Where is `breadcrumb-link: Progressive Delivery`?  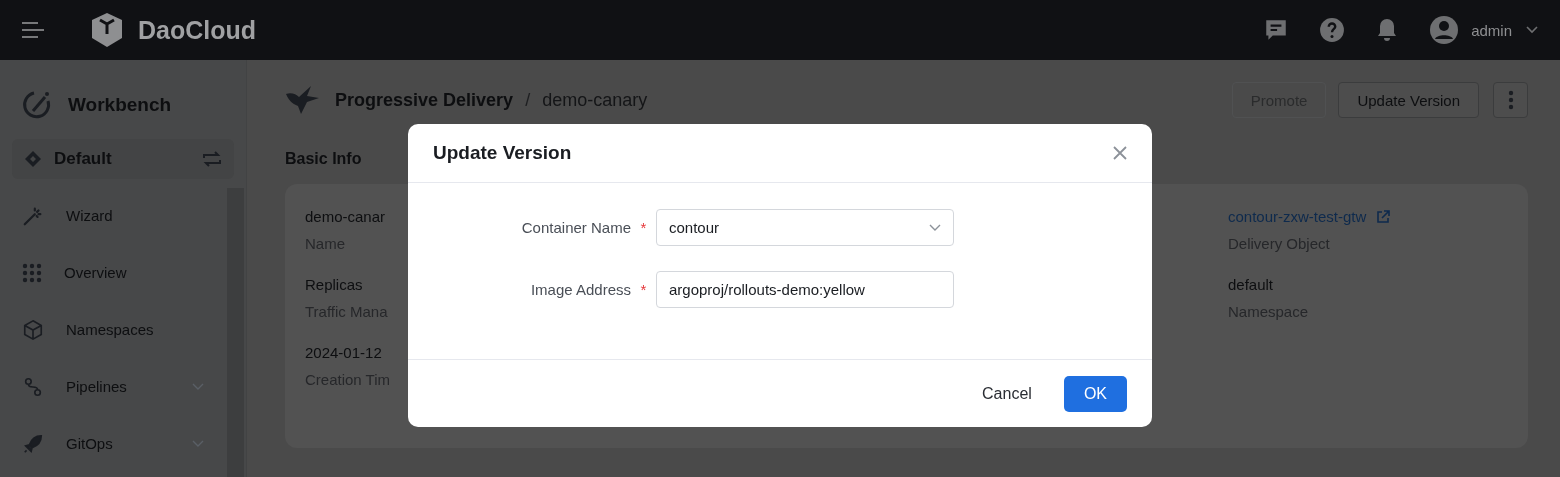
breadcrumb-link: Progressive Delivery is located at coordinates (424, 100).